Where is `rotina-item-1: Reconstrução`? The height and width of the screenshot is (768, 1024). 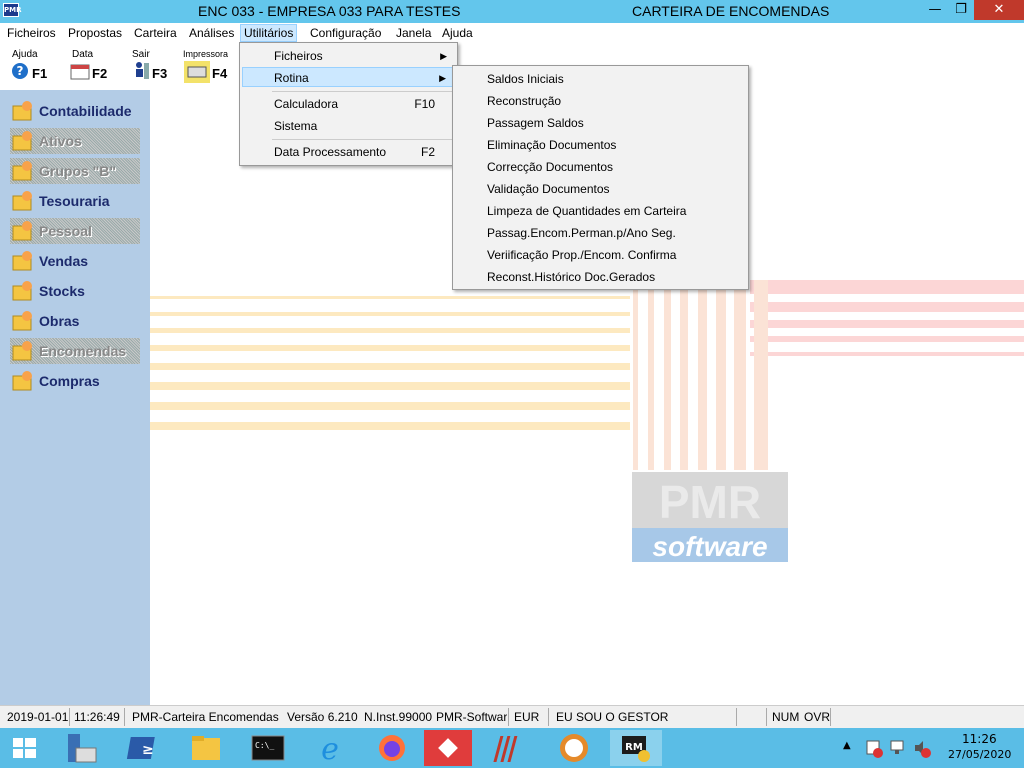
rotina-item-1: Reconstrução is located at coordinates (524, 101).